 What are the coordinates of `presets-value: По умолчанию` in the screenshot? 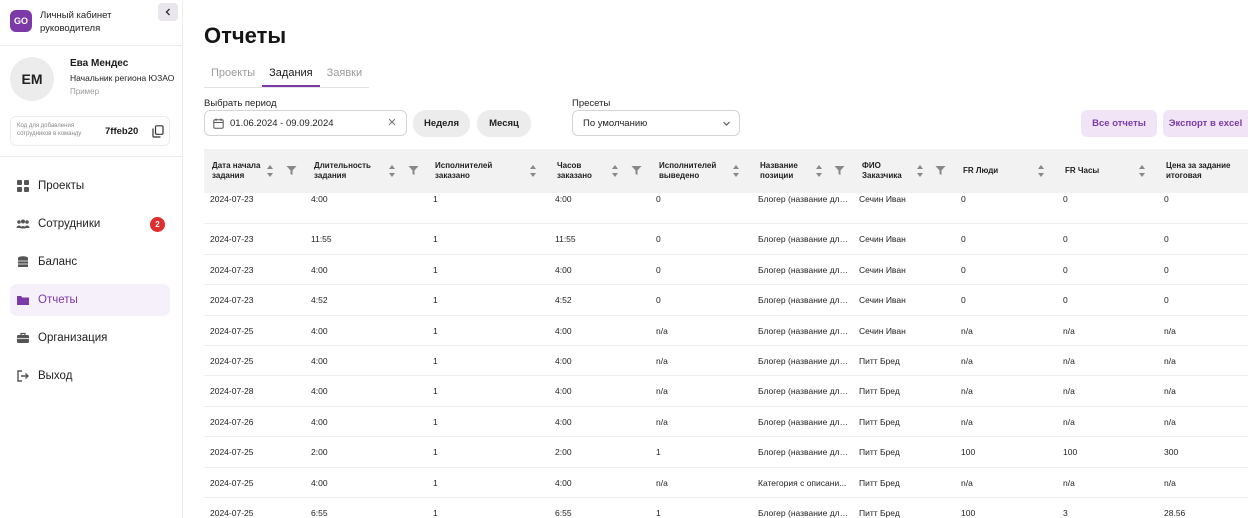 It's located at (615, 123).